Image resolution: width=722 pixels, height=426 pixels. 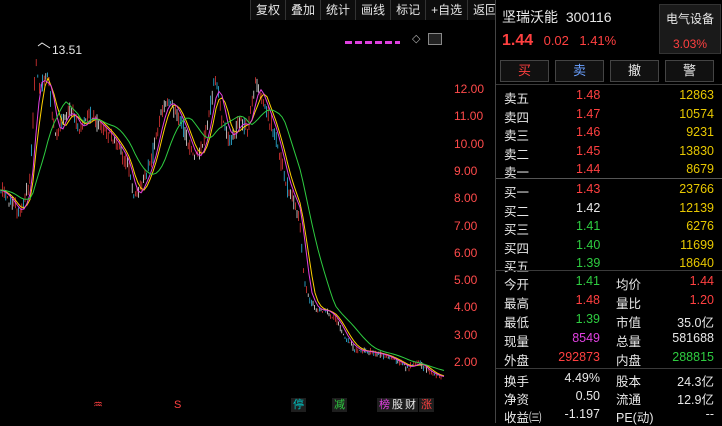 What do you see at coordinates (588, 169) in the screenshot?
I see `orderbook-price: 1.44` at bounding box center [588, 169].